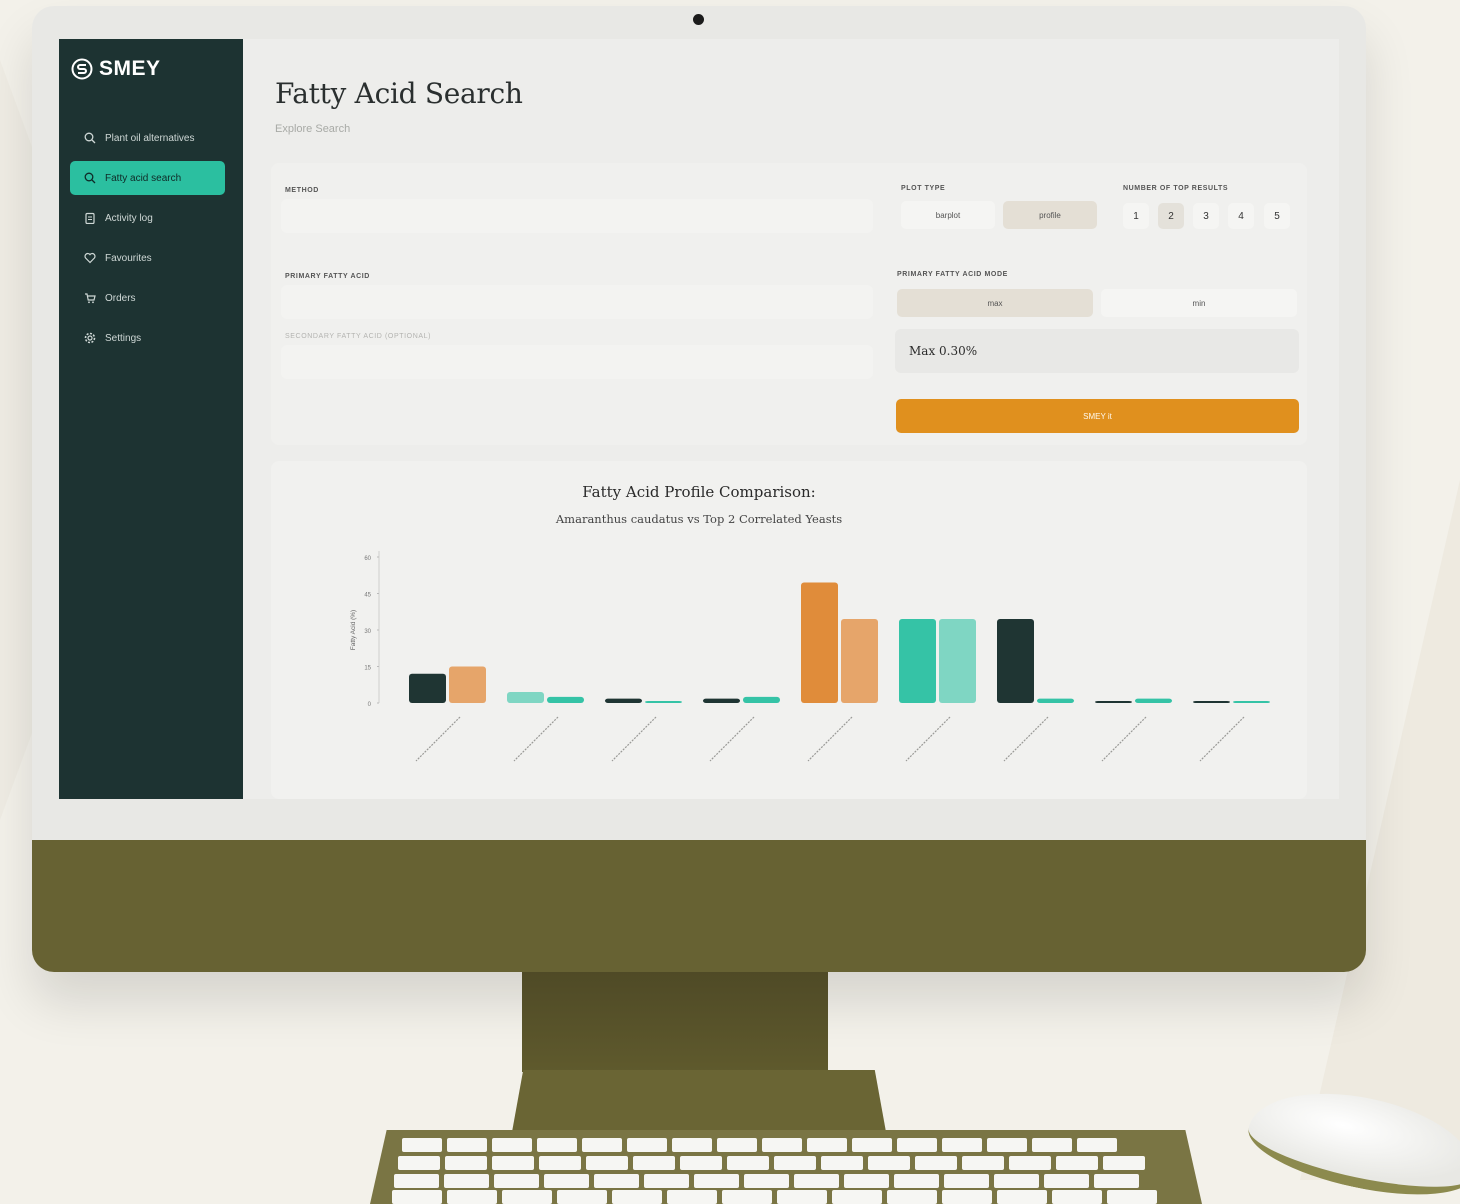 This screenshot has width=1460, height=1204. Describe the element at coordinates (699, 1101) in the screenshot. I see `monitor-stand-foot` at that location.